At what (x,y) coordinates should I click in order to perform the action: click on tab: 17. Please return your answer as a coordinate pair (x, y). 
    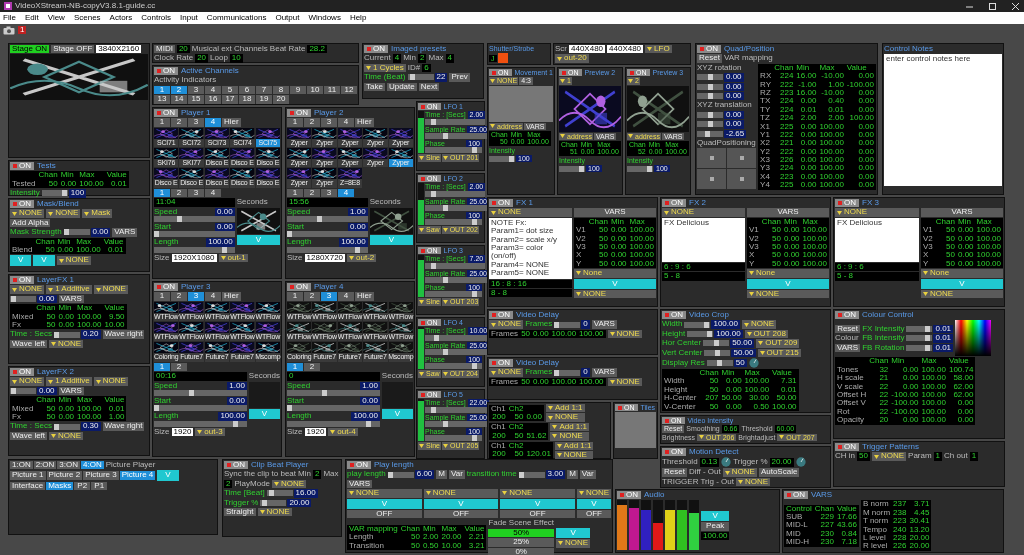
    Looking at the image, I should click on (230, 99).